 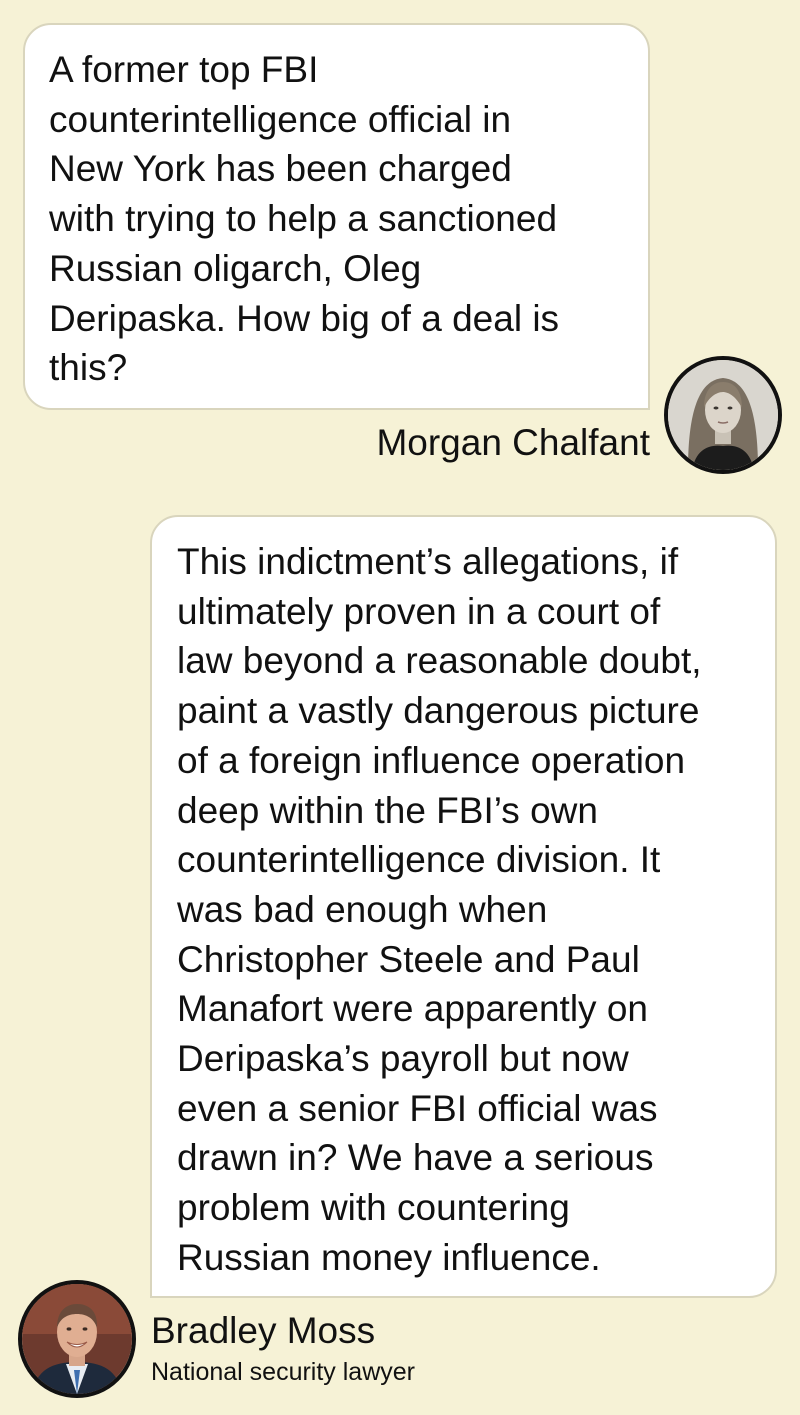 What do you see at coordinates (263, 1330) in the screenshot?
I see `bradley-moss-name: Bradley Moss` at bounding box center [263, 1330].